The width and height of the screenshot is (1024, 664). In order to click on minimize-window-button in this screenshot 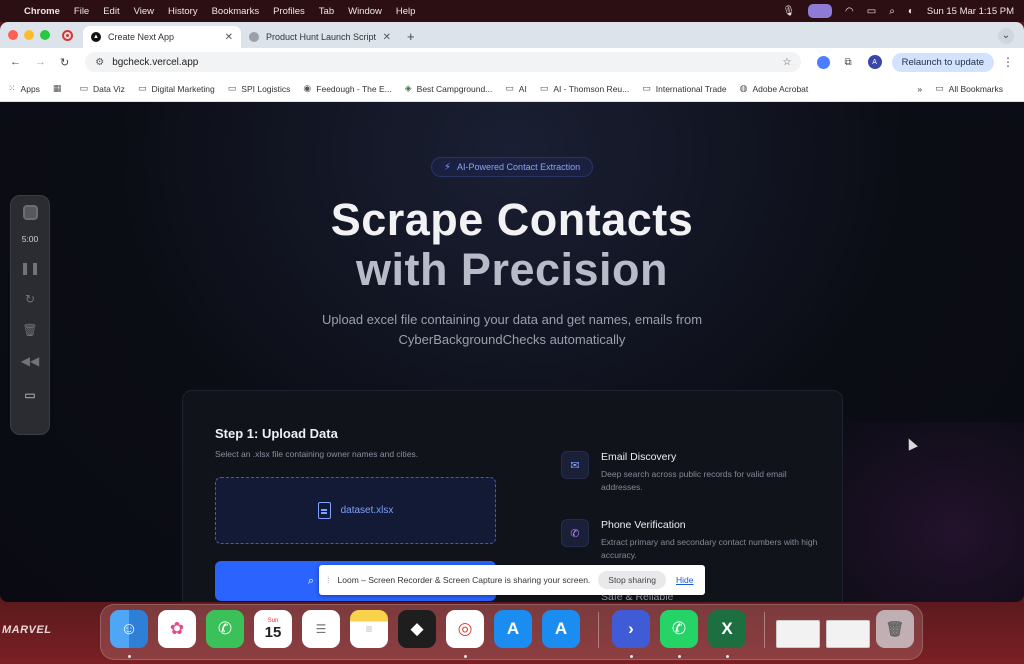, I will do `click(29, 35)`.